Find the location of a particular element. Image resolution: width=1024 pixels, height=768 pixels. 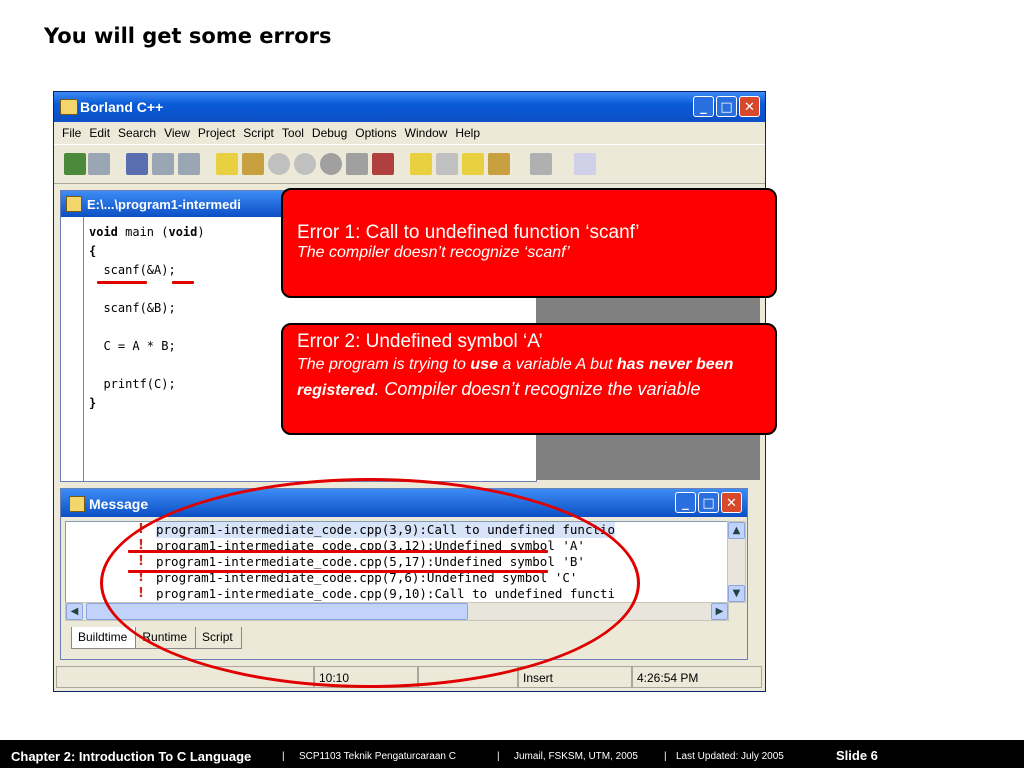

status-mode: Insert is located at coordinates (575, 677).